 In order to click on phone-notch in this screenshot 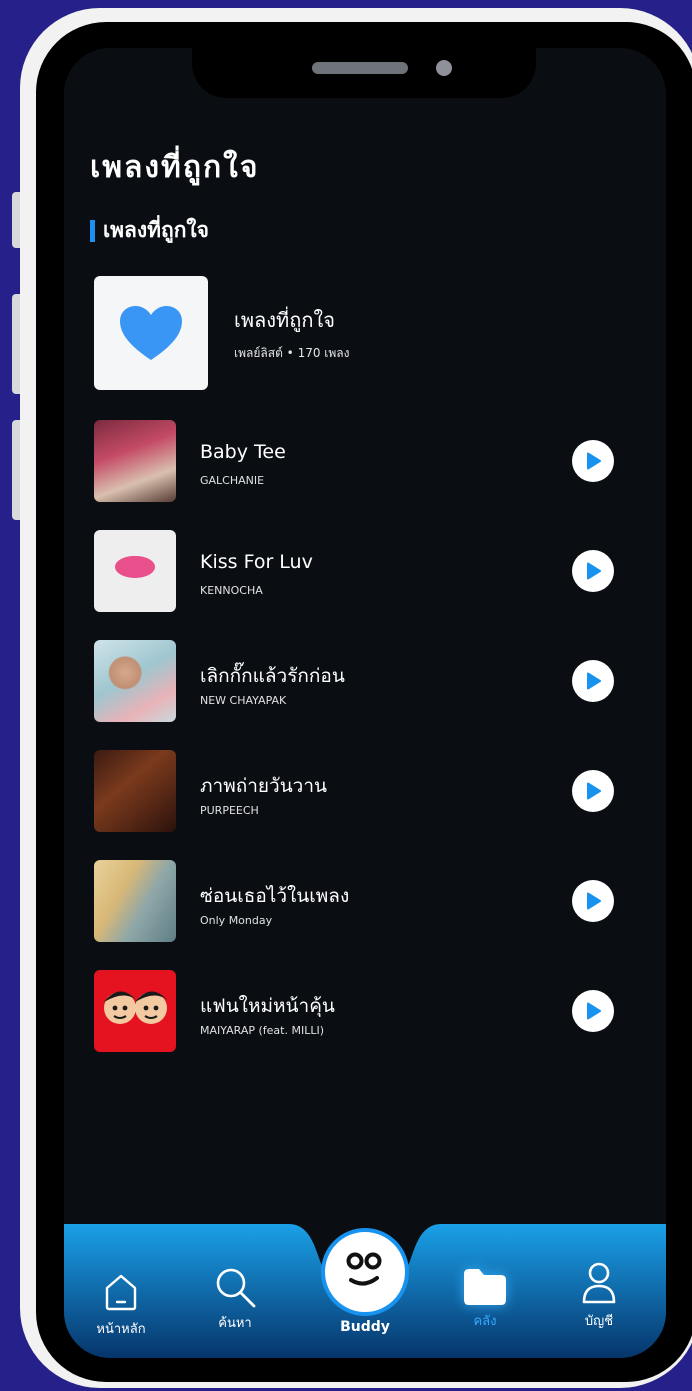, I will do `click(364, 73)`.